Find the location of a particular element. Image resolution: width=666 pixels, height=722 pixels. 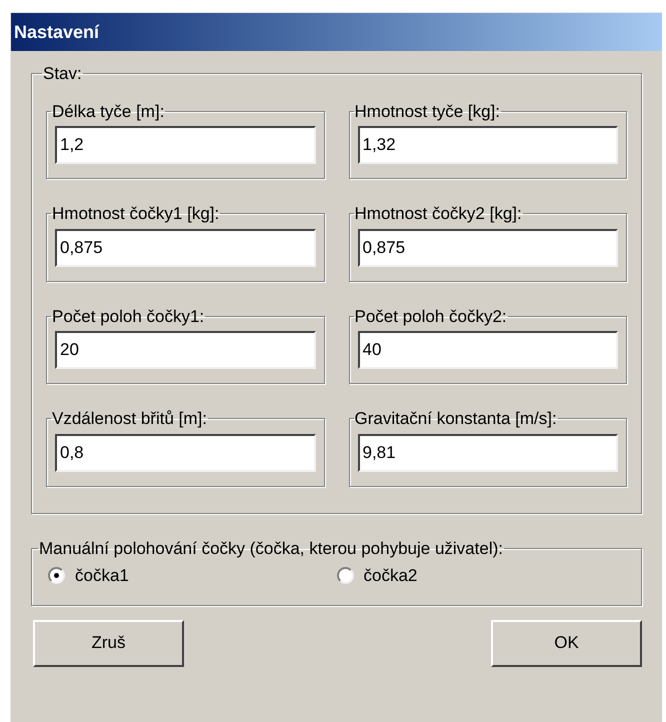

input-field: 20 is located at coordinates (185, 350).